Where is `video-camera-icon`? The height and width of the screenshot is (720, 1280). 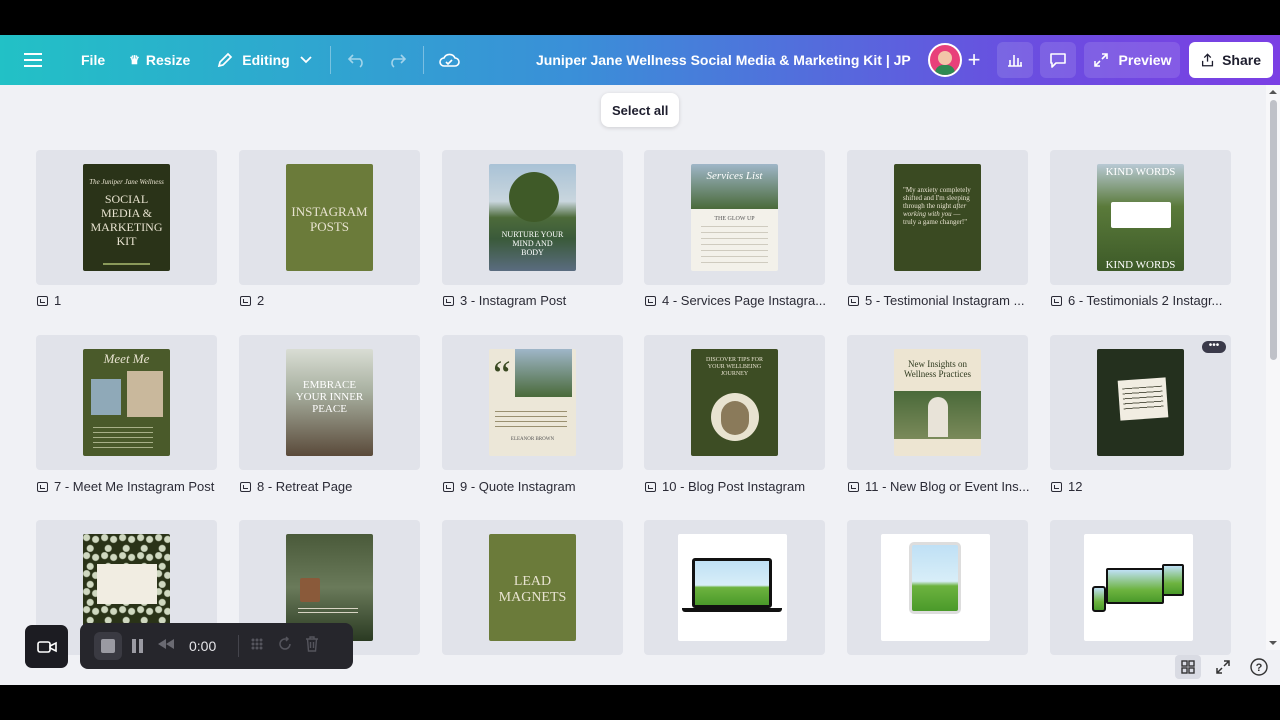
video-camera-icon is located at coordinates (46, 646).